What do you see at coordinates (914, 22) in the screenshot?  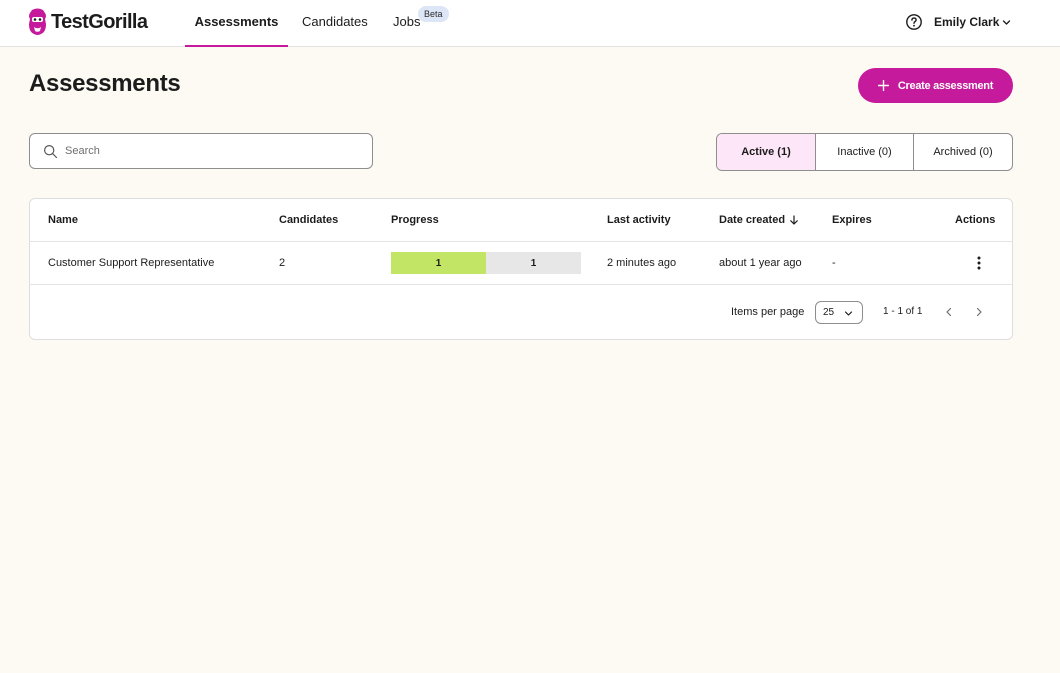 I see `help-circle-icon` at bounding box center [914, 22].